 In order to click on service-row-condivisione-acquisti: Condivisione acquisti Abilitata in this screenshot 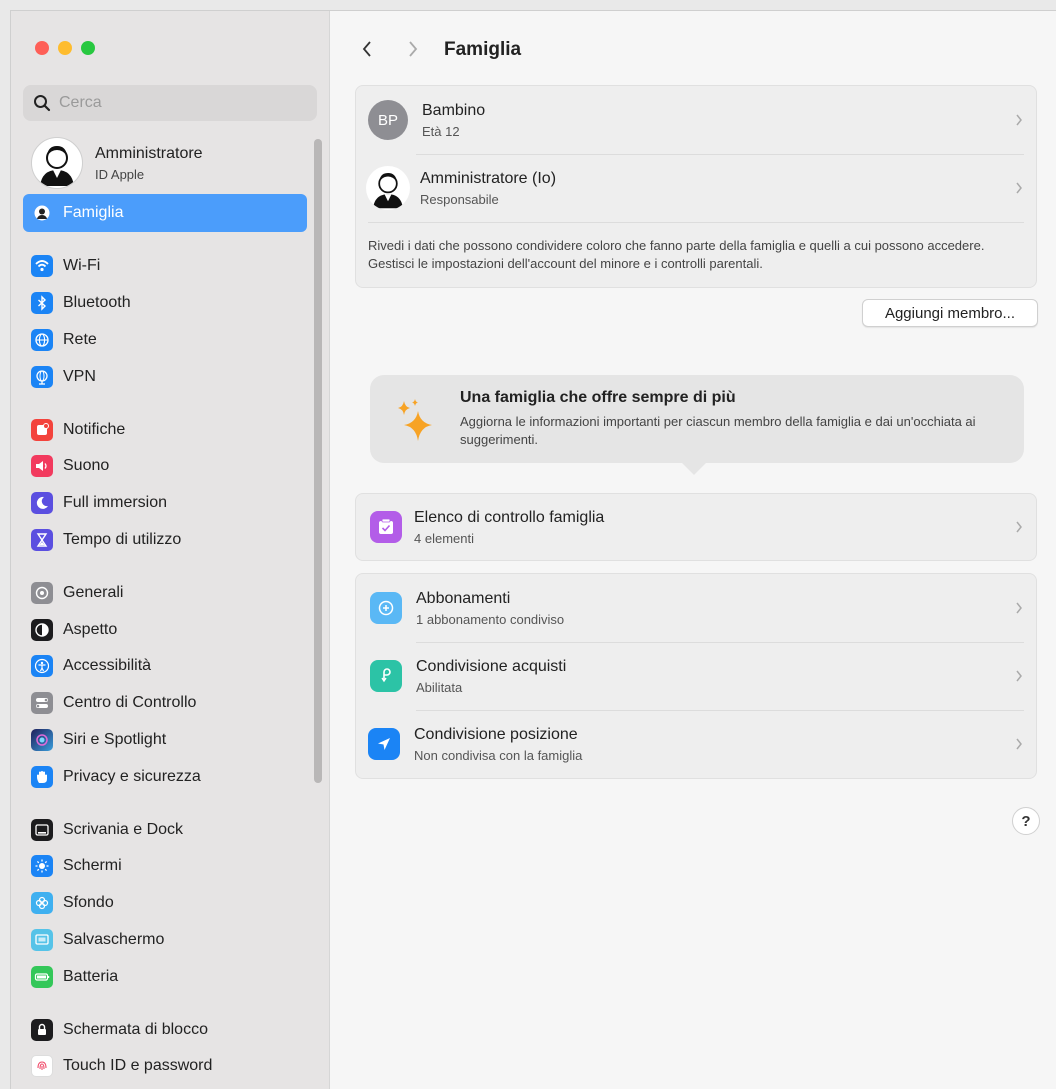, I will do `click(696, 676)`.